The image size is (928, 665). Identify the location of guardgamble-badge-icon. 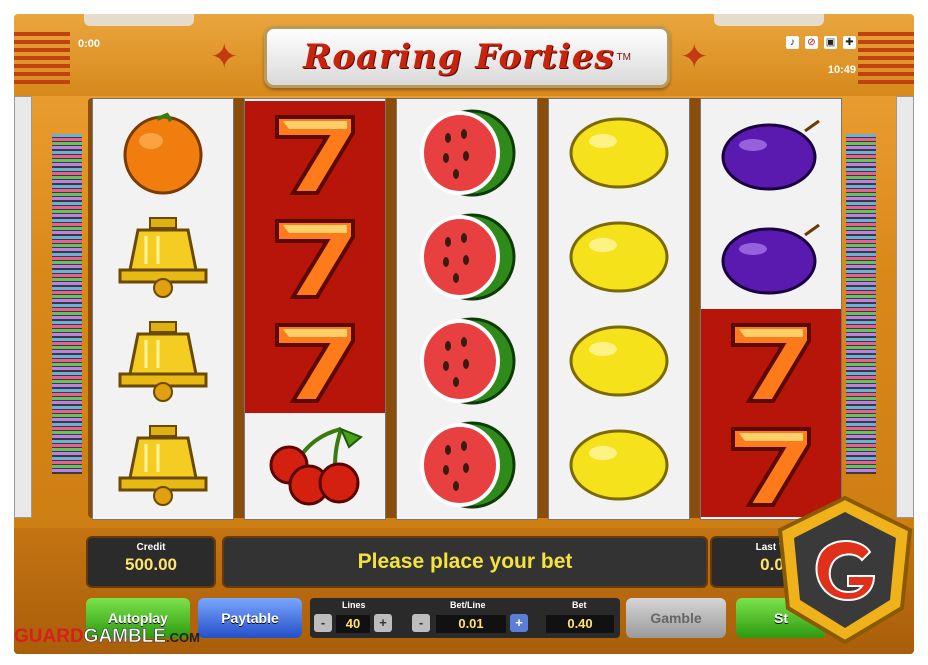
(845, 570).